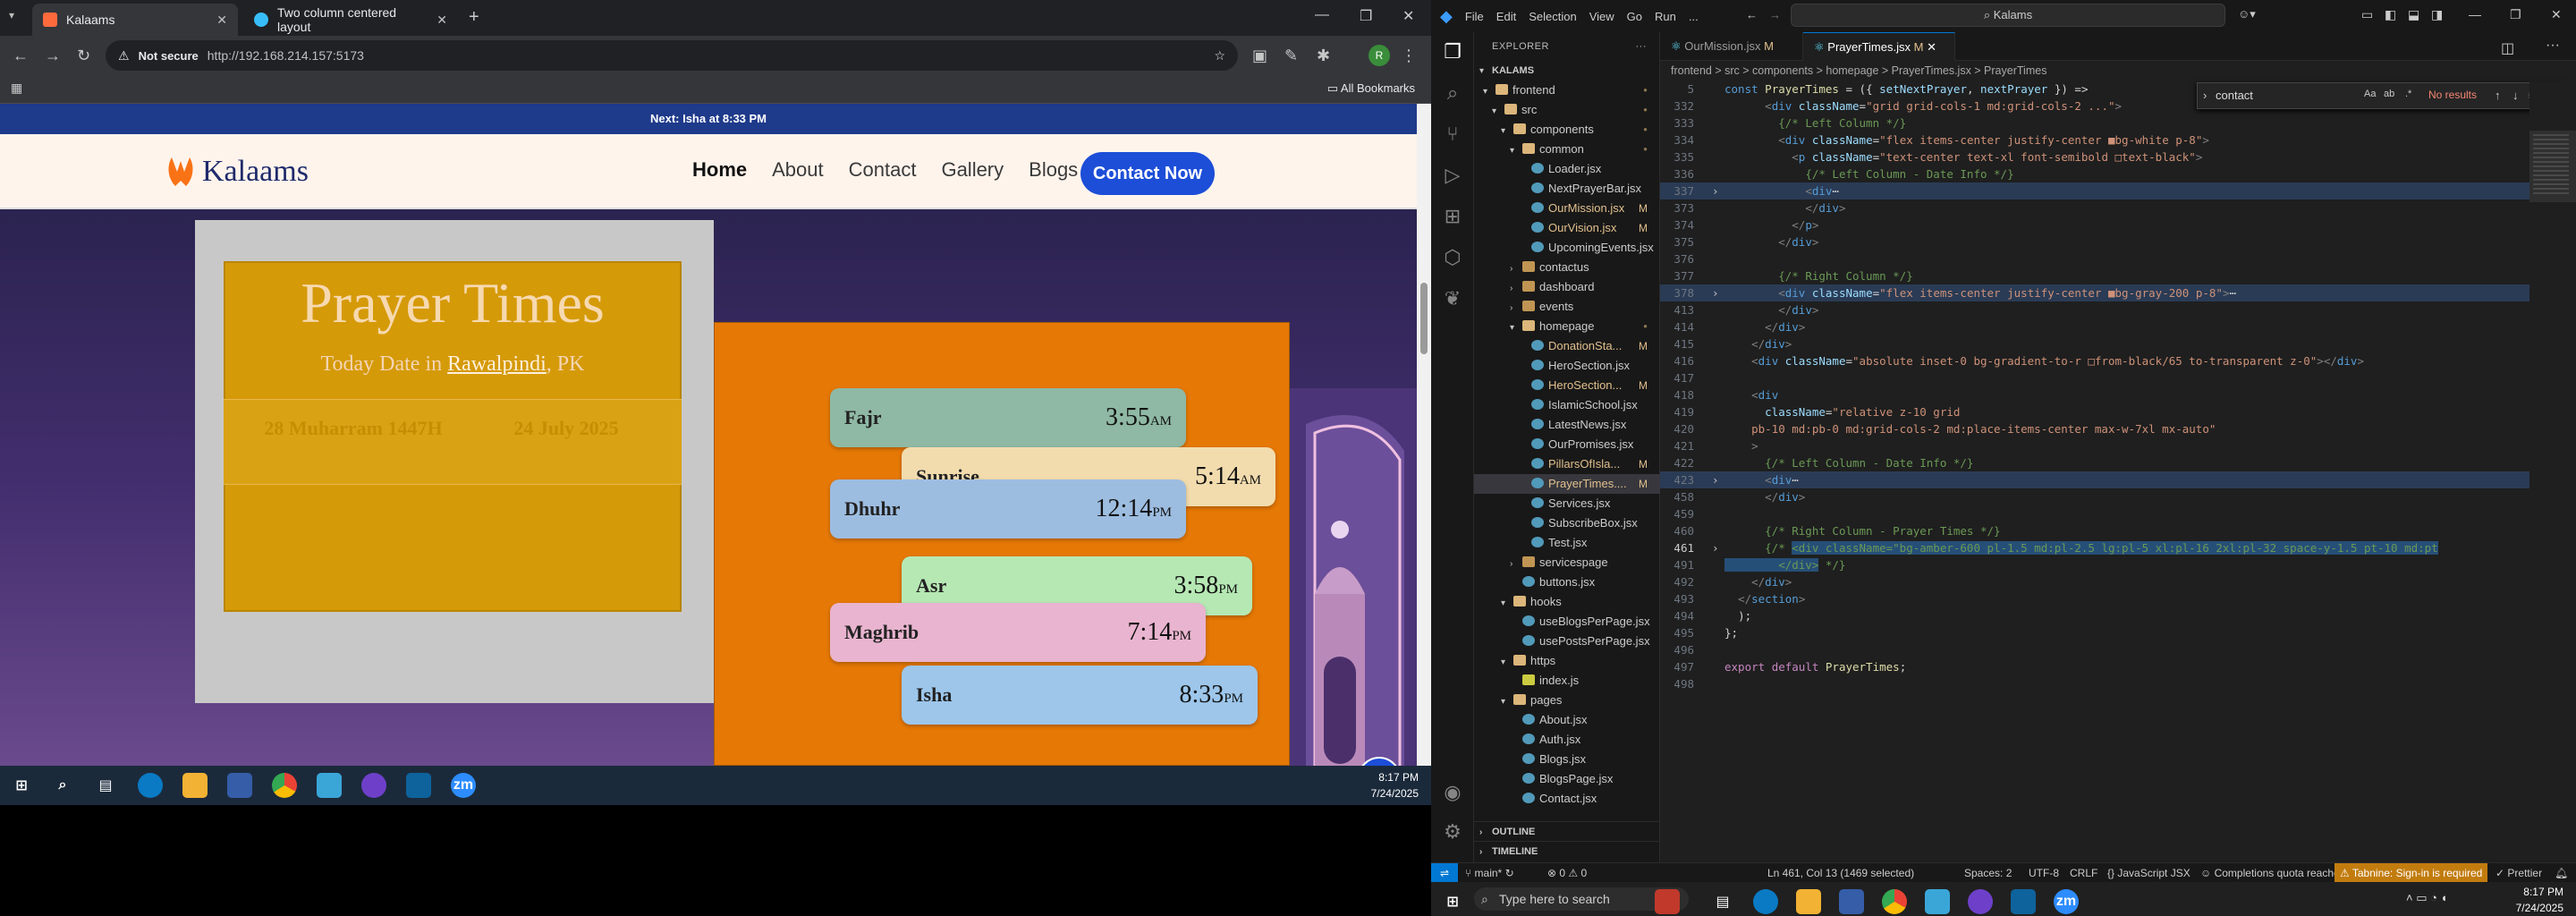 Image resolution: width=2576 pixels, height=916 pixels. I want to click on workspace-root: ▾ KALAMS, so click(1567, 71).